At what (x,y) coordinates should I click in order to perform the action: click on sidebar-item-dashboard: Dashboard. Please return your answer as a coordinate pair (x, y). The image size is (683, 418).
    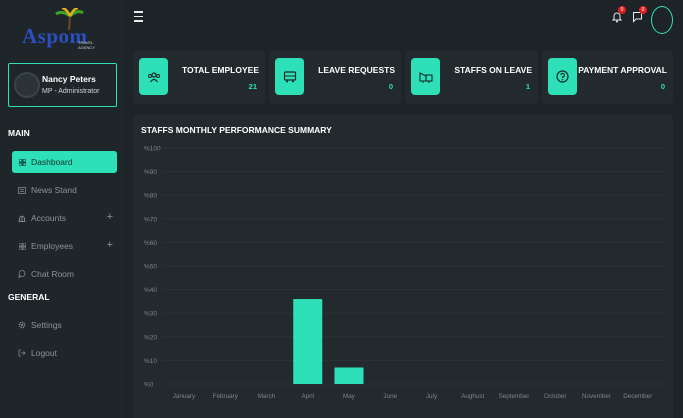
    Looking at the image, I should click on (64, 162).